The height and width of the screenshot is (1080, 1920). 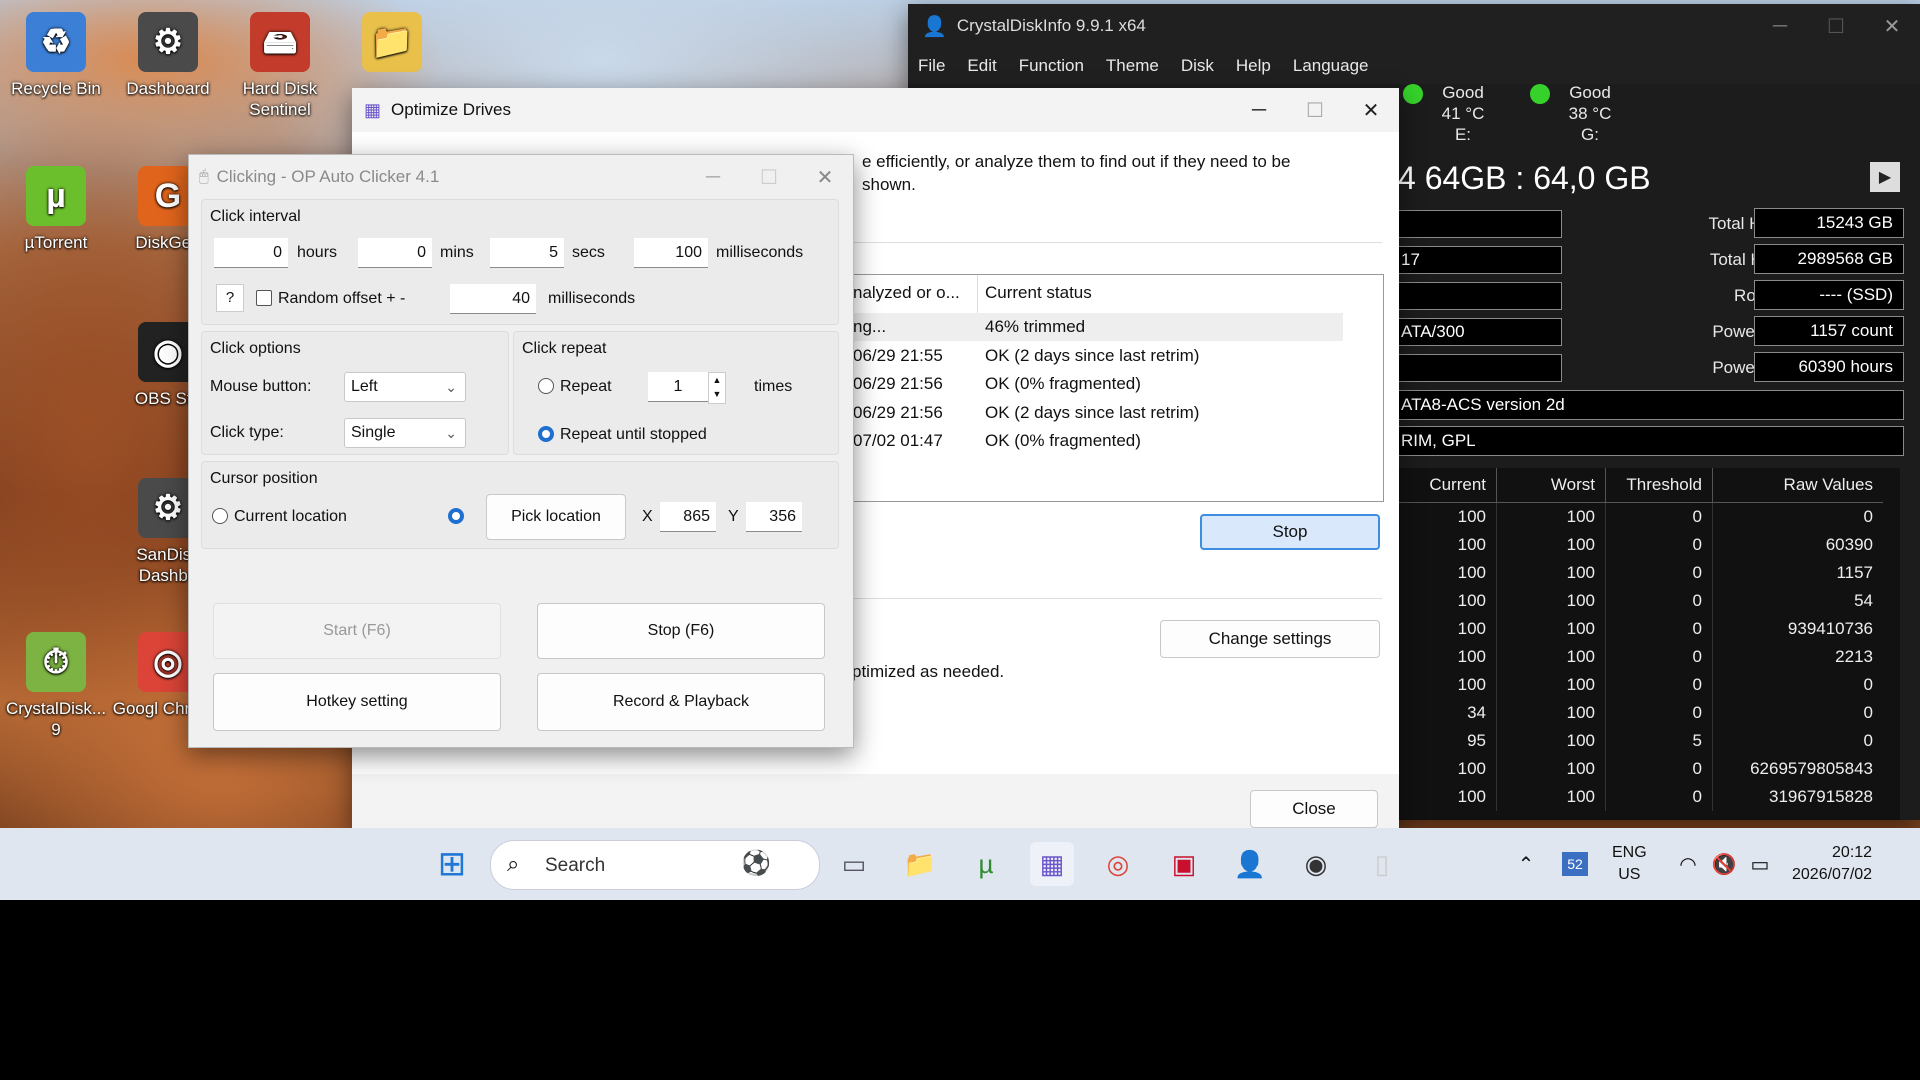 What do you see at coordinates (357, 702) in the screenshot?
I see `hotkey-setting-button: Hotkey setting` at bounding box center [357, 702].